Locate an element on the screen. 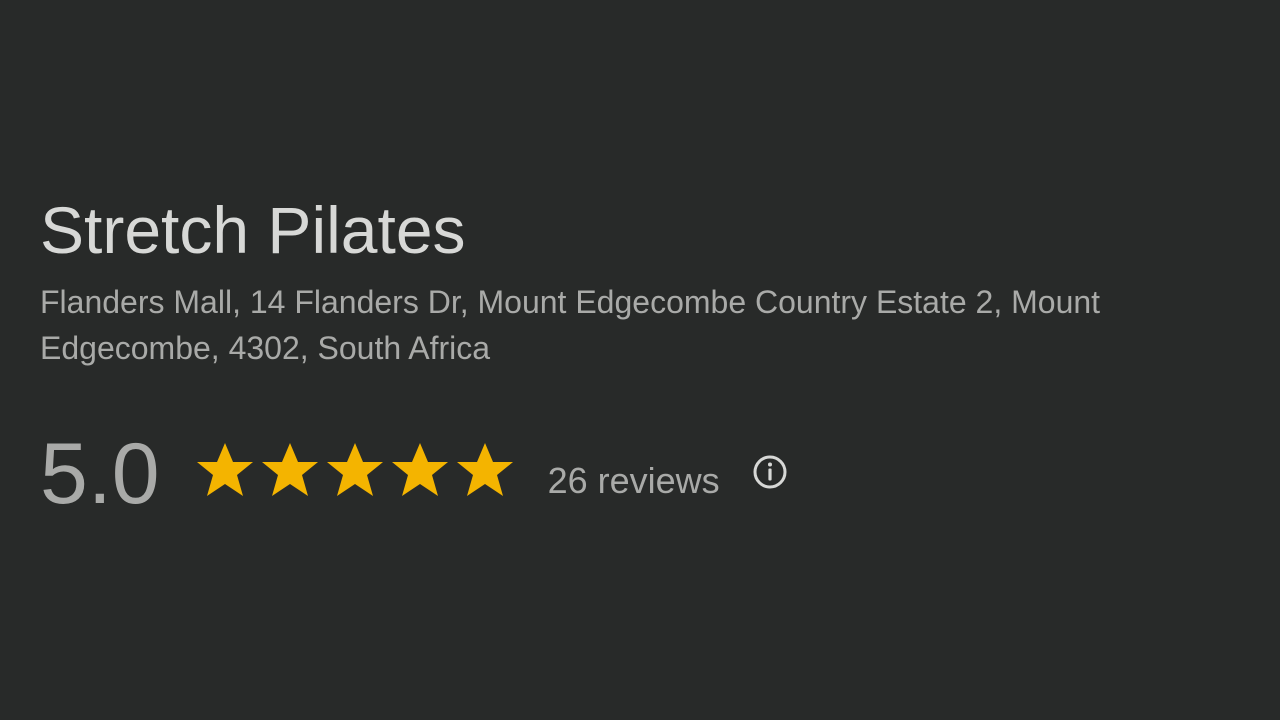 This screenshot has height=720, width=1280. rating-value: 5.0 is located at coordinates (100, 474).